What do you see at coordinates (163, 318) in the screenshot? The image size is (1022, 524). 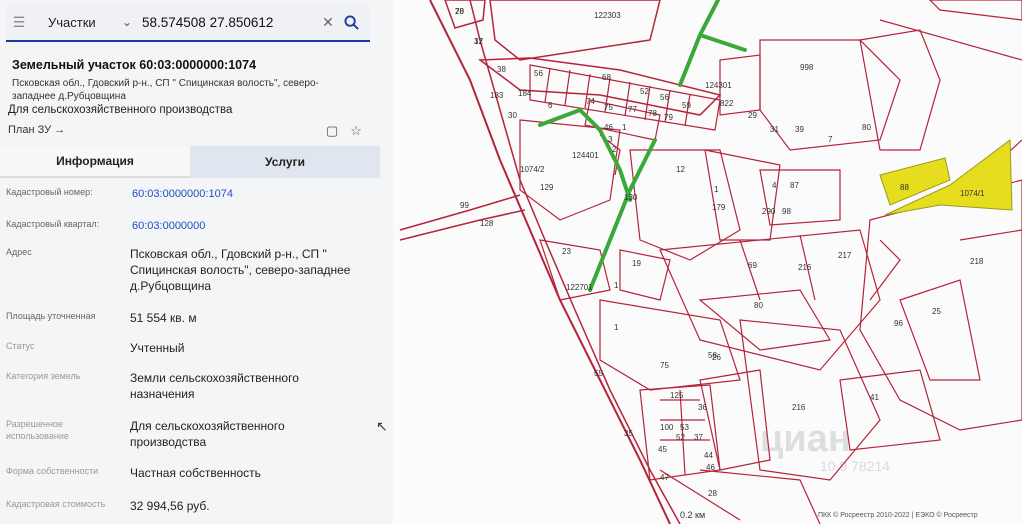 I see `field-value: 51 554 кв. м` at bounding box center [163, 318].